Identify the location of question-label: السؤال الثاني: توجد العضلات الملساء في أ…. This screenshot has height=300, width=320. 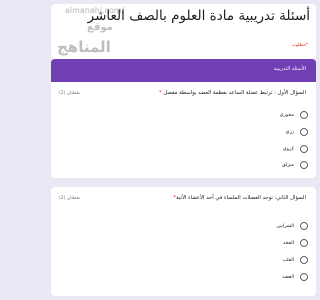
(241, 198).